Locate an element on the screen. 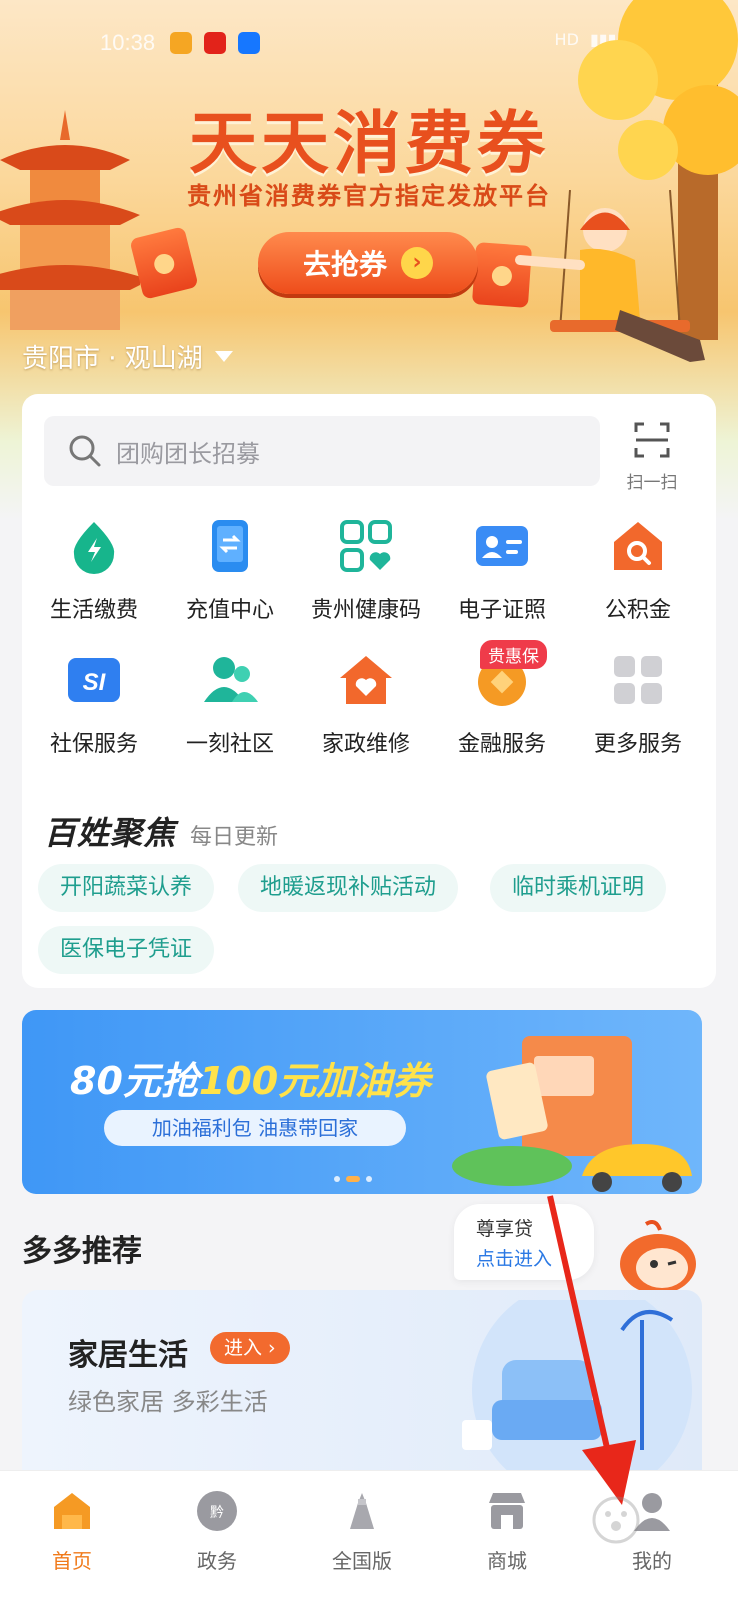  shop-icon is located at coordinates (507, 1511).